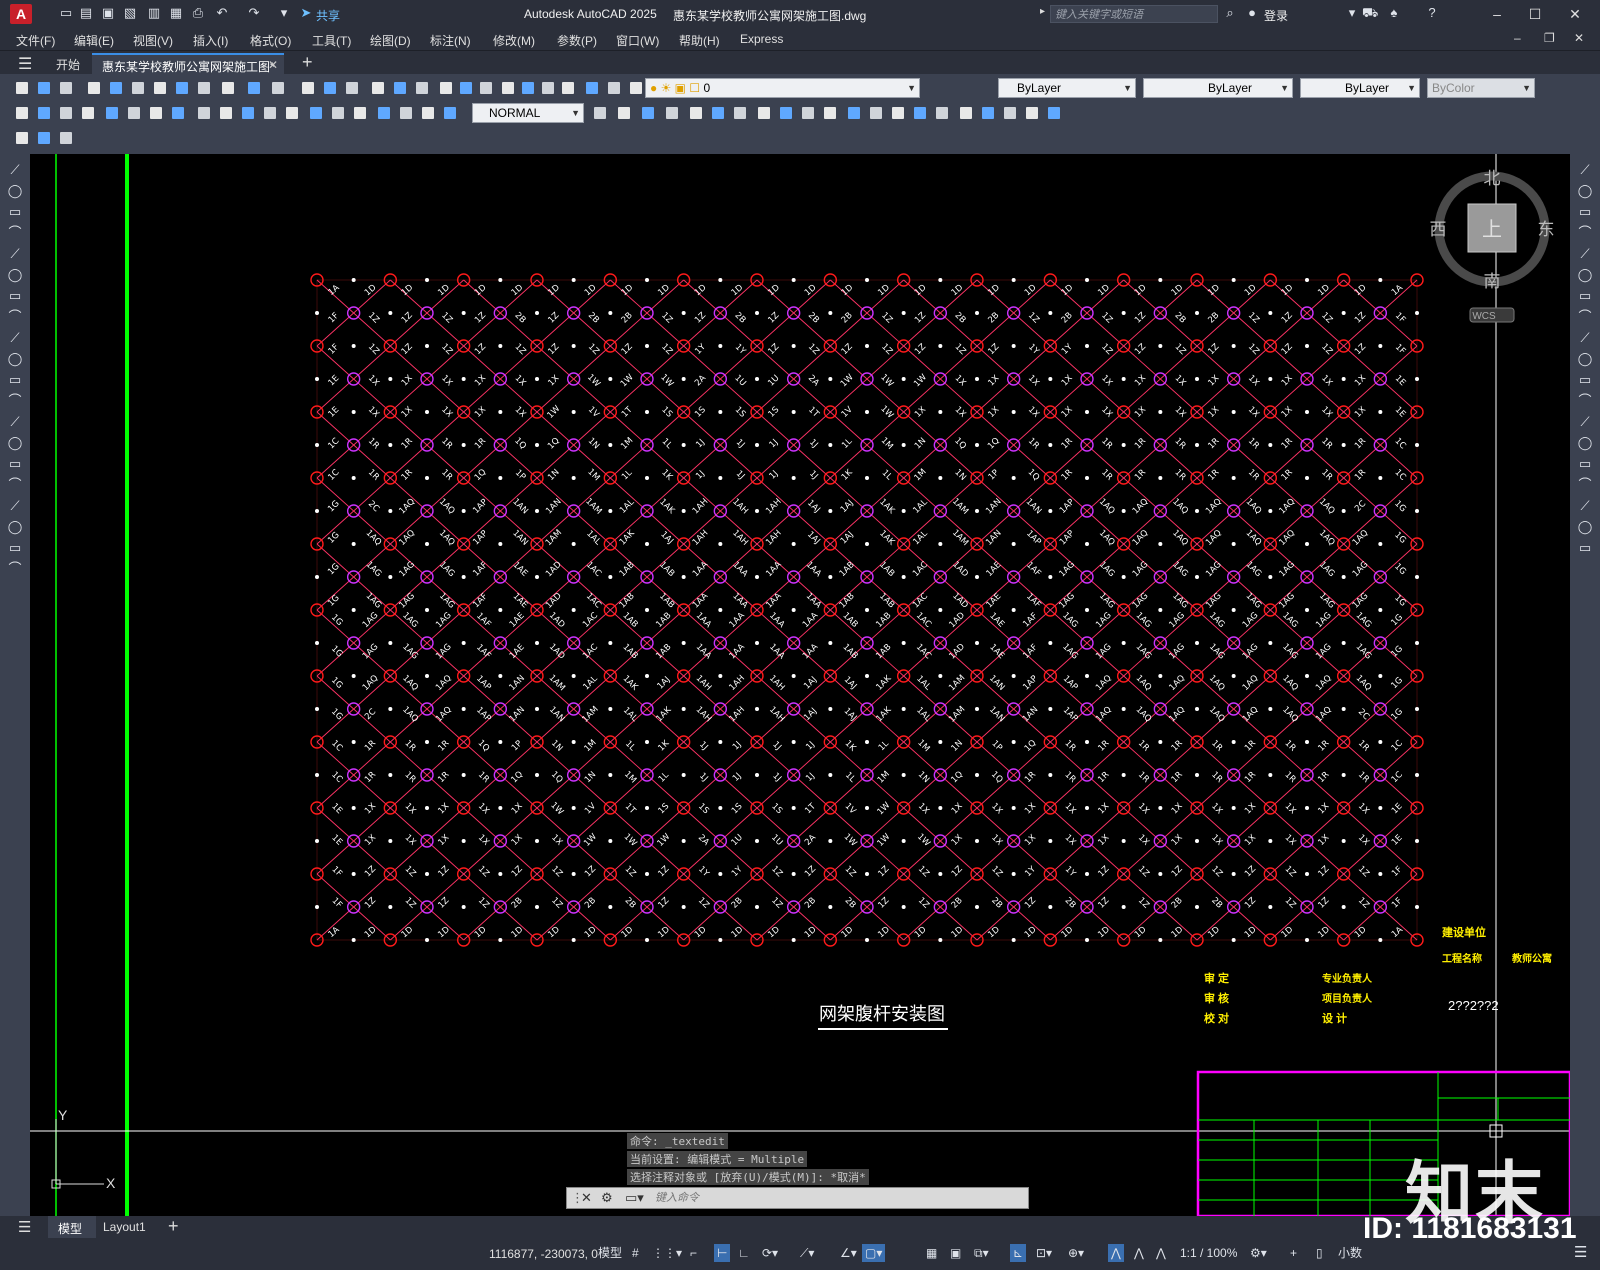  I want to click on lineweight-dropdown: ByLayer ▼, so click(1360, 88).